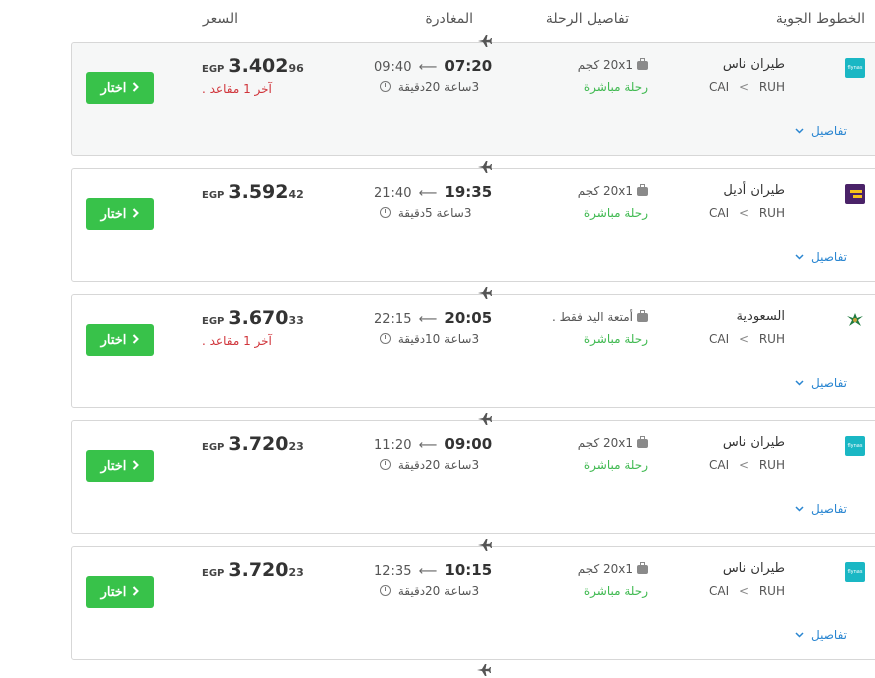 Image resolution: width=875 pixels, height=678 pixels. I want to click on saudia-logo, so click(855, 320).